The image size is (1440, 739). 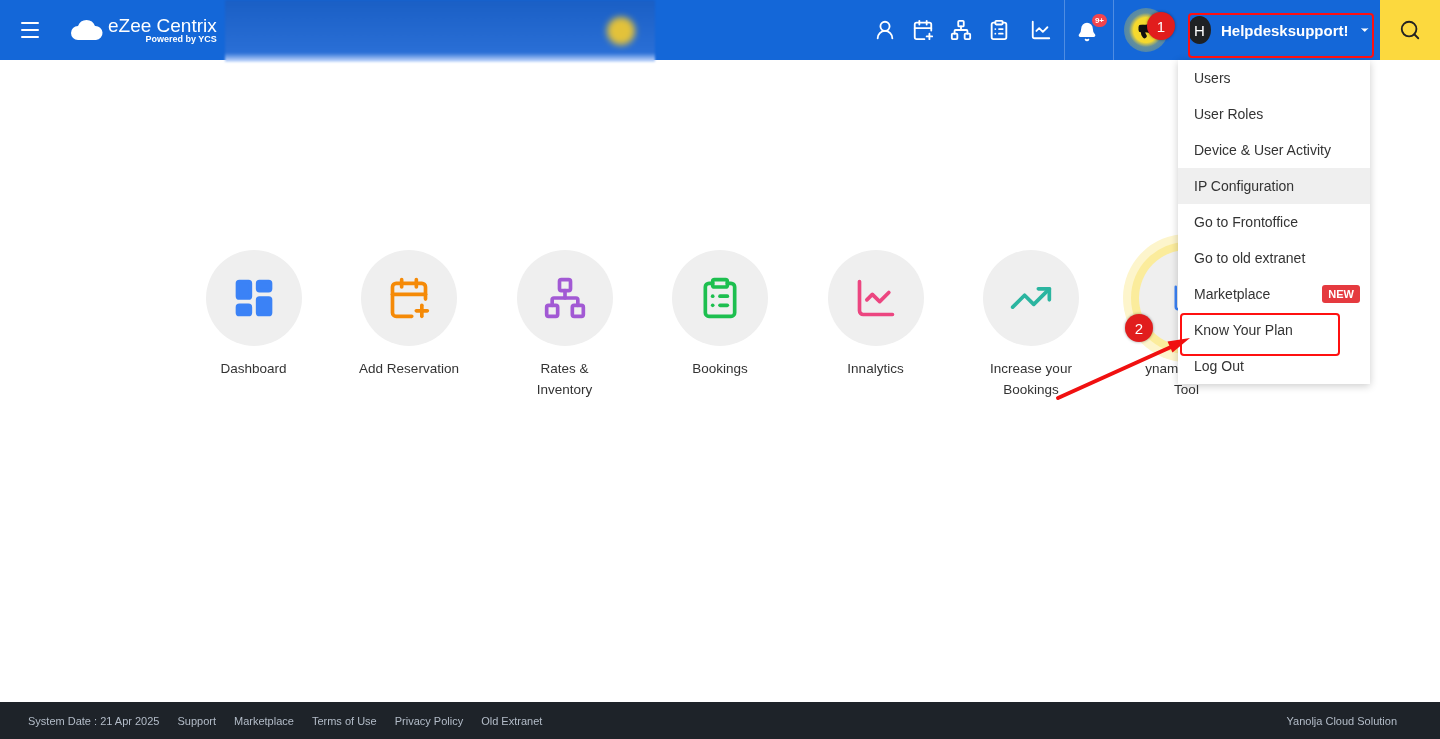 What do you see at coordinates (1041, 30) in the screenshot?
I see `chart-icon` at bounding box center [1041, 30].